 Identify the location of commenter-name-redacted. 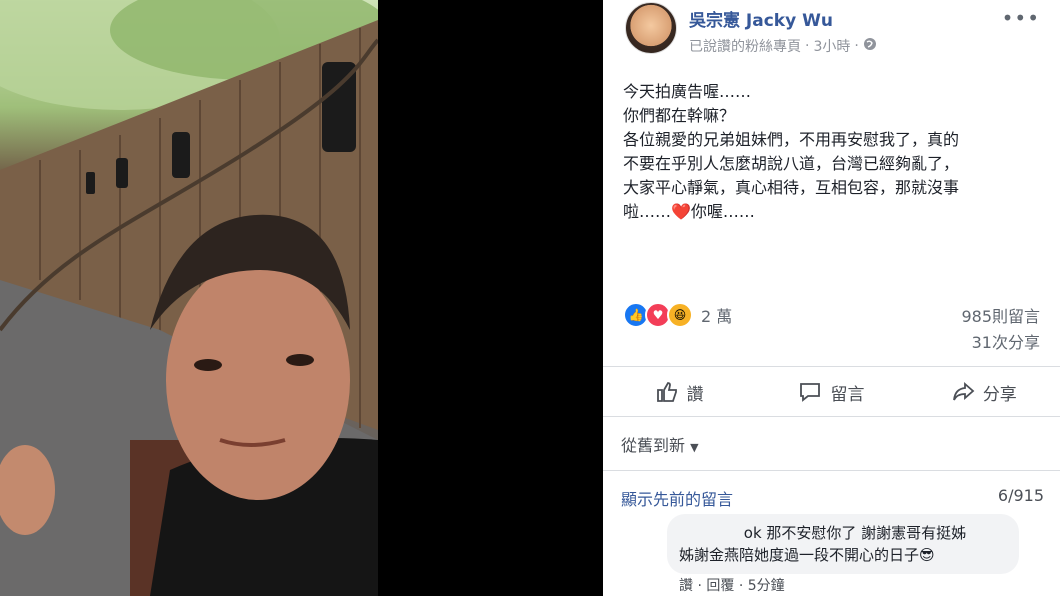
(709, 531).